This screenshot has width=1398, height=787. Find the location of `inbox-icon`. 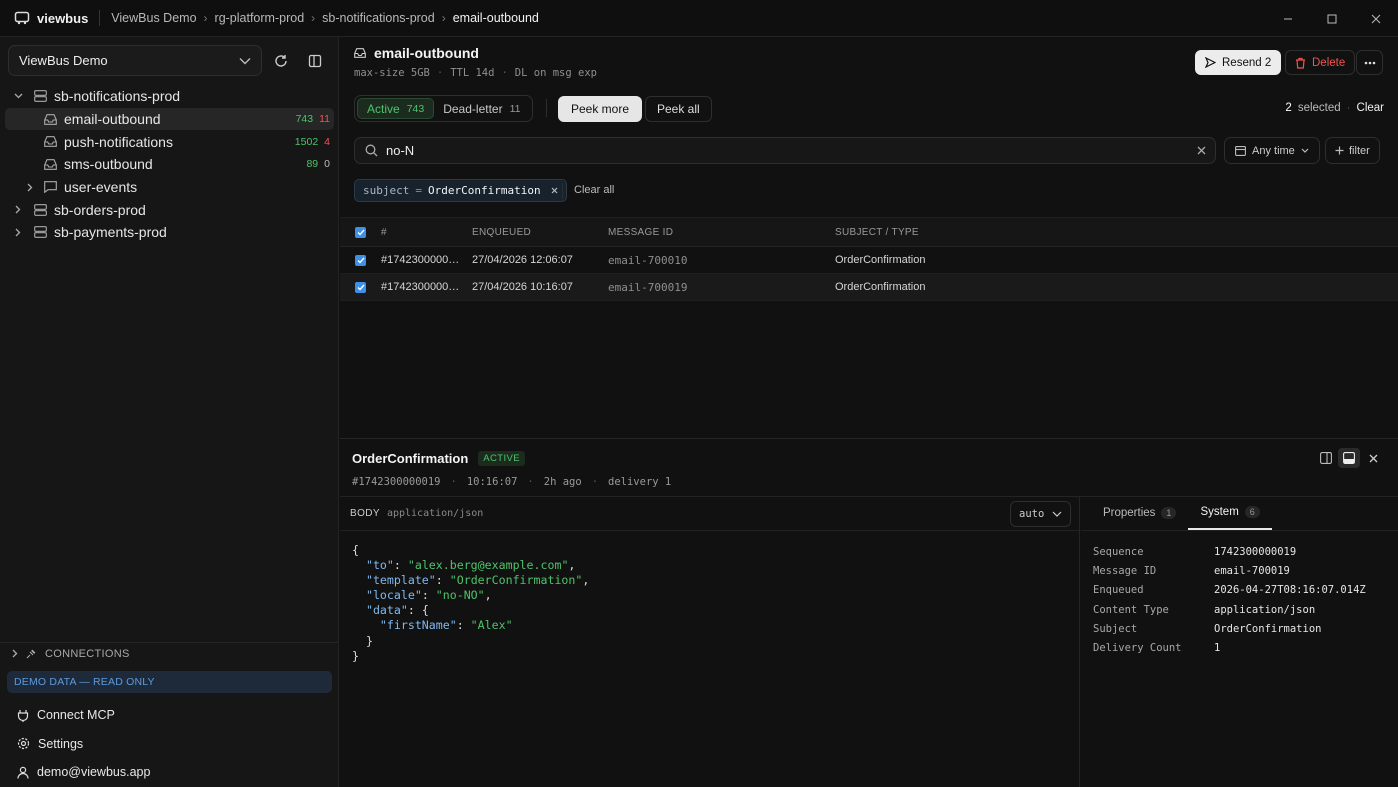

inbox-icon is located at coordinates (50, 164).